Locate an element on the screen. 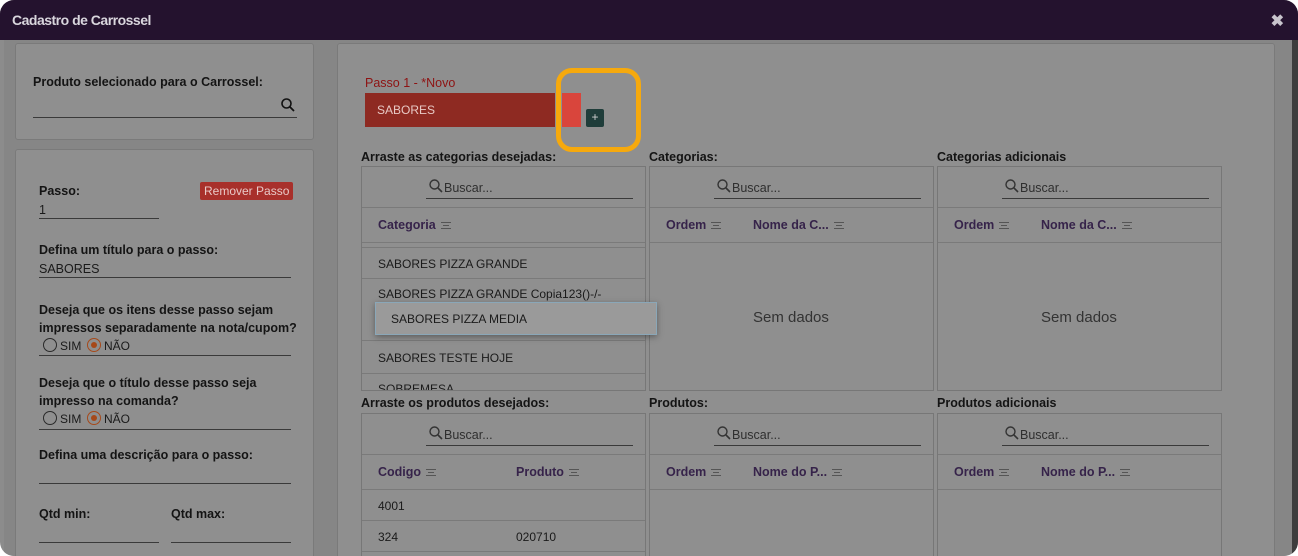  remove-step-button: Remover Passo is located at coordinates (247, 191).